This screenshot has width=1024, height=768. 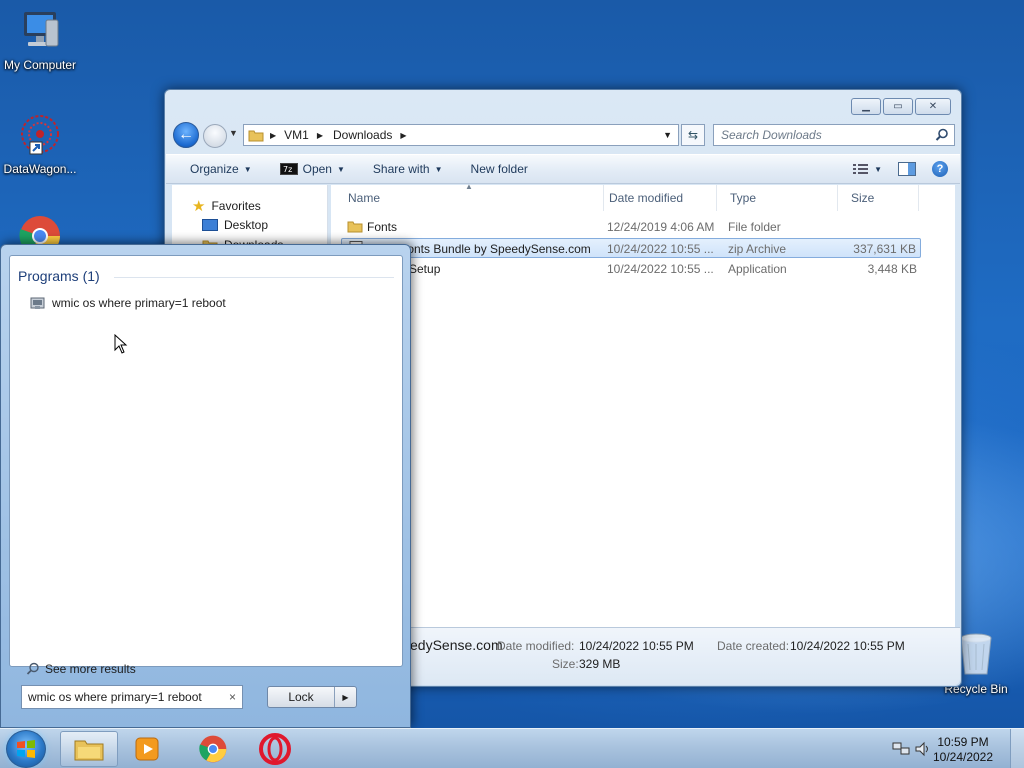 I want to click on new-folder-label: New folder, so click(x=499, y=169).